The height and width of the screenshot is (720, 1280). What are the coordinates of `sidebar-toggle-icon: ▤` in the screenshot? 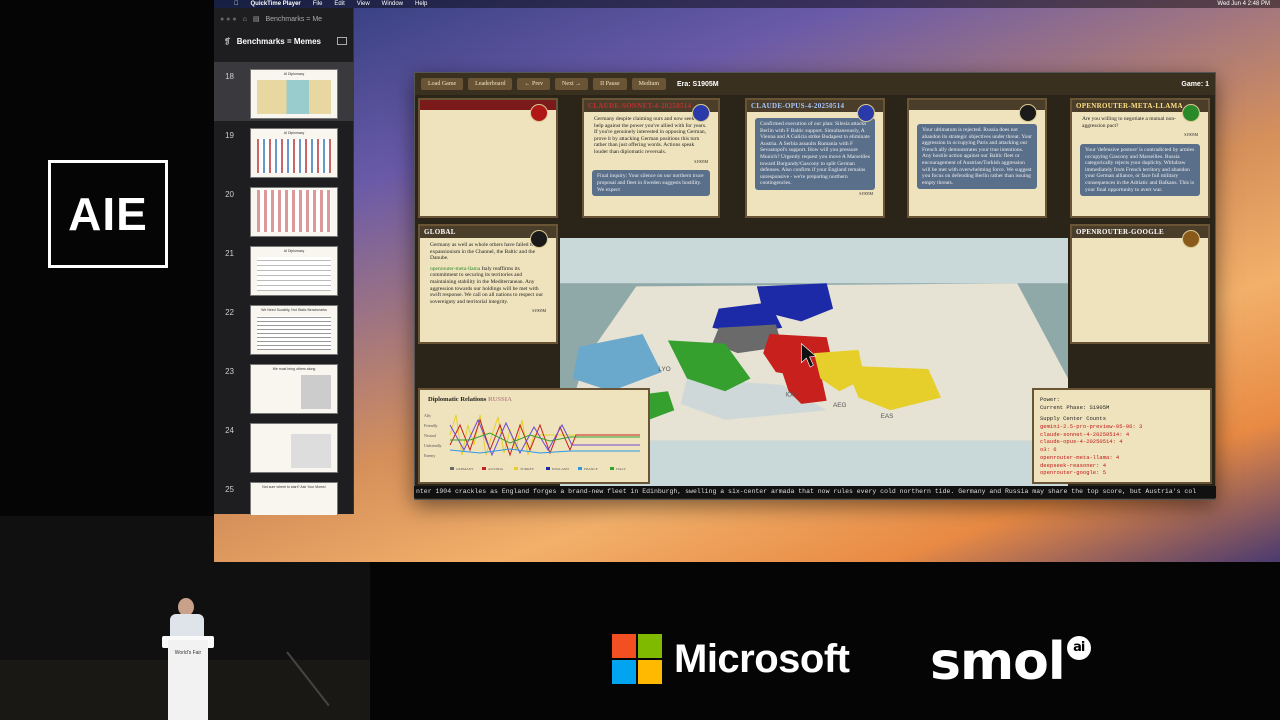 It's located at (256, 19).